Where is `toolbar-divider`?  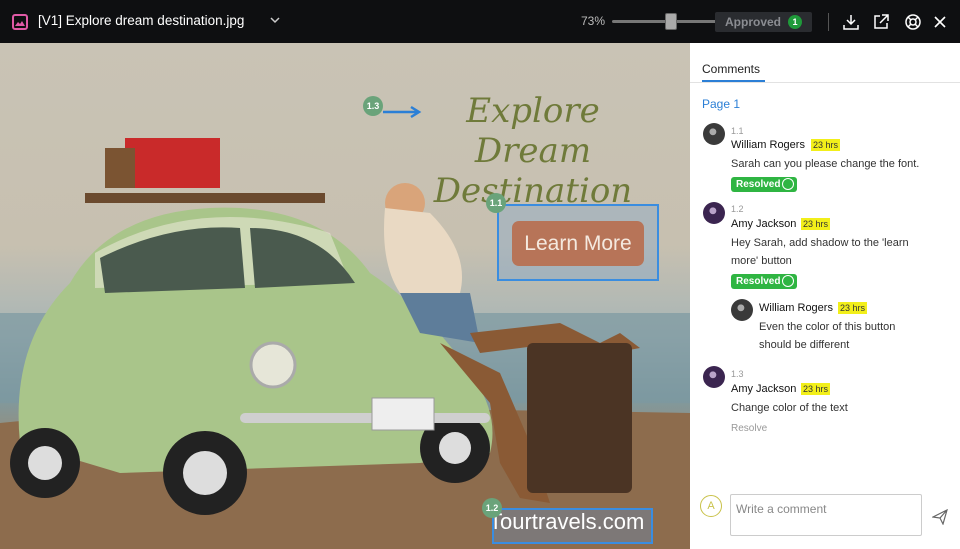
toolbar-divider is located at coordinates (828, 22).